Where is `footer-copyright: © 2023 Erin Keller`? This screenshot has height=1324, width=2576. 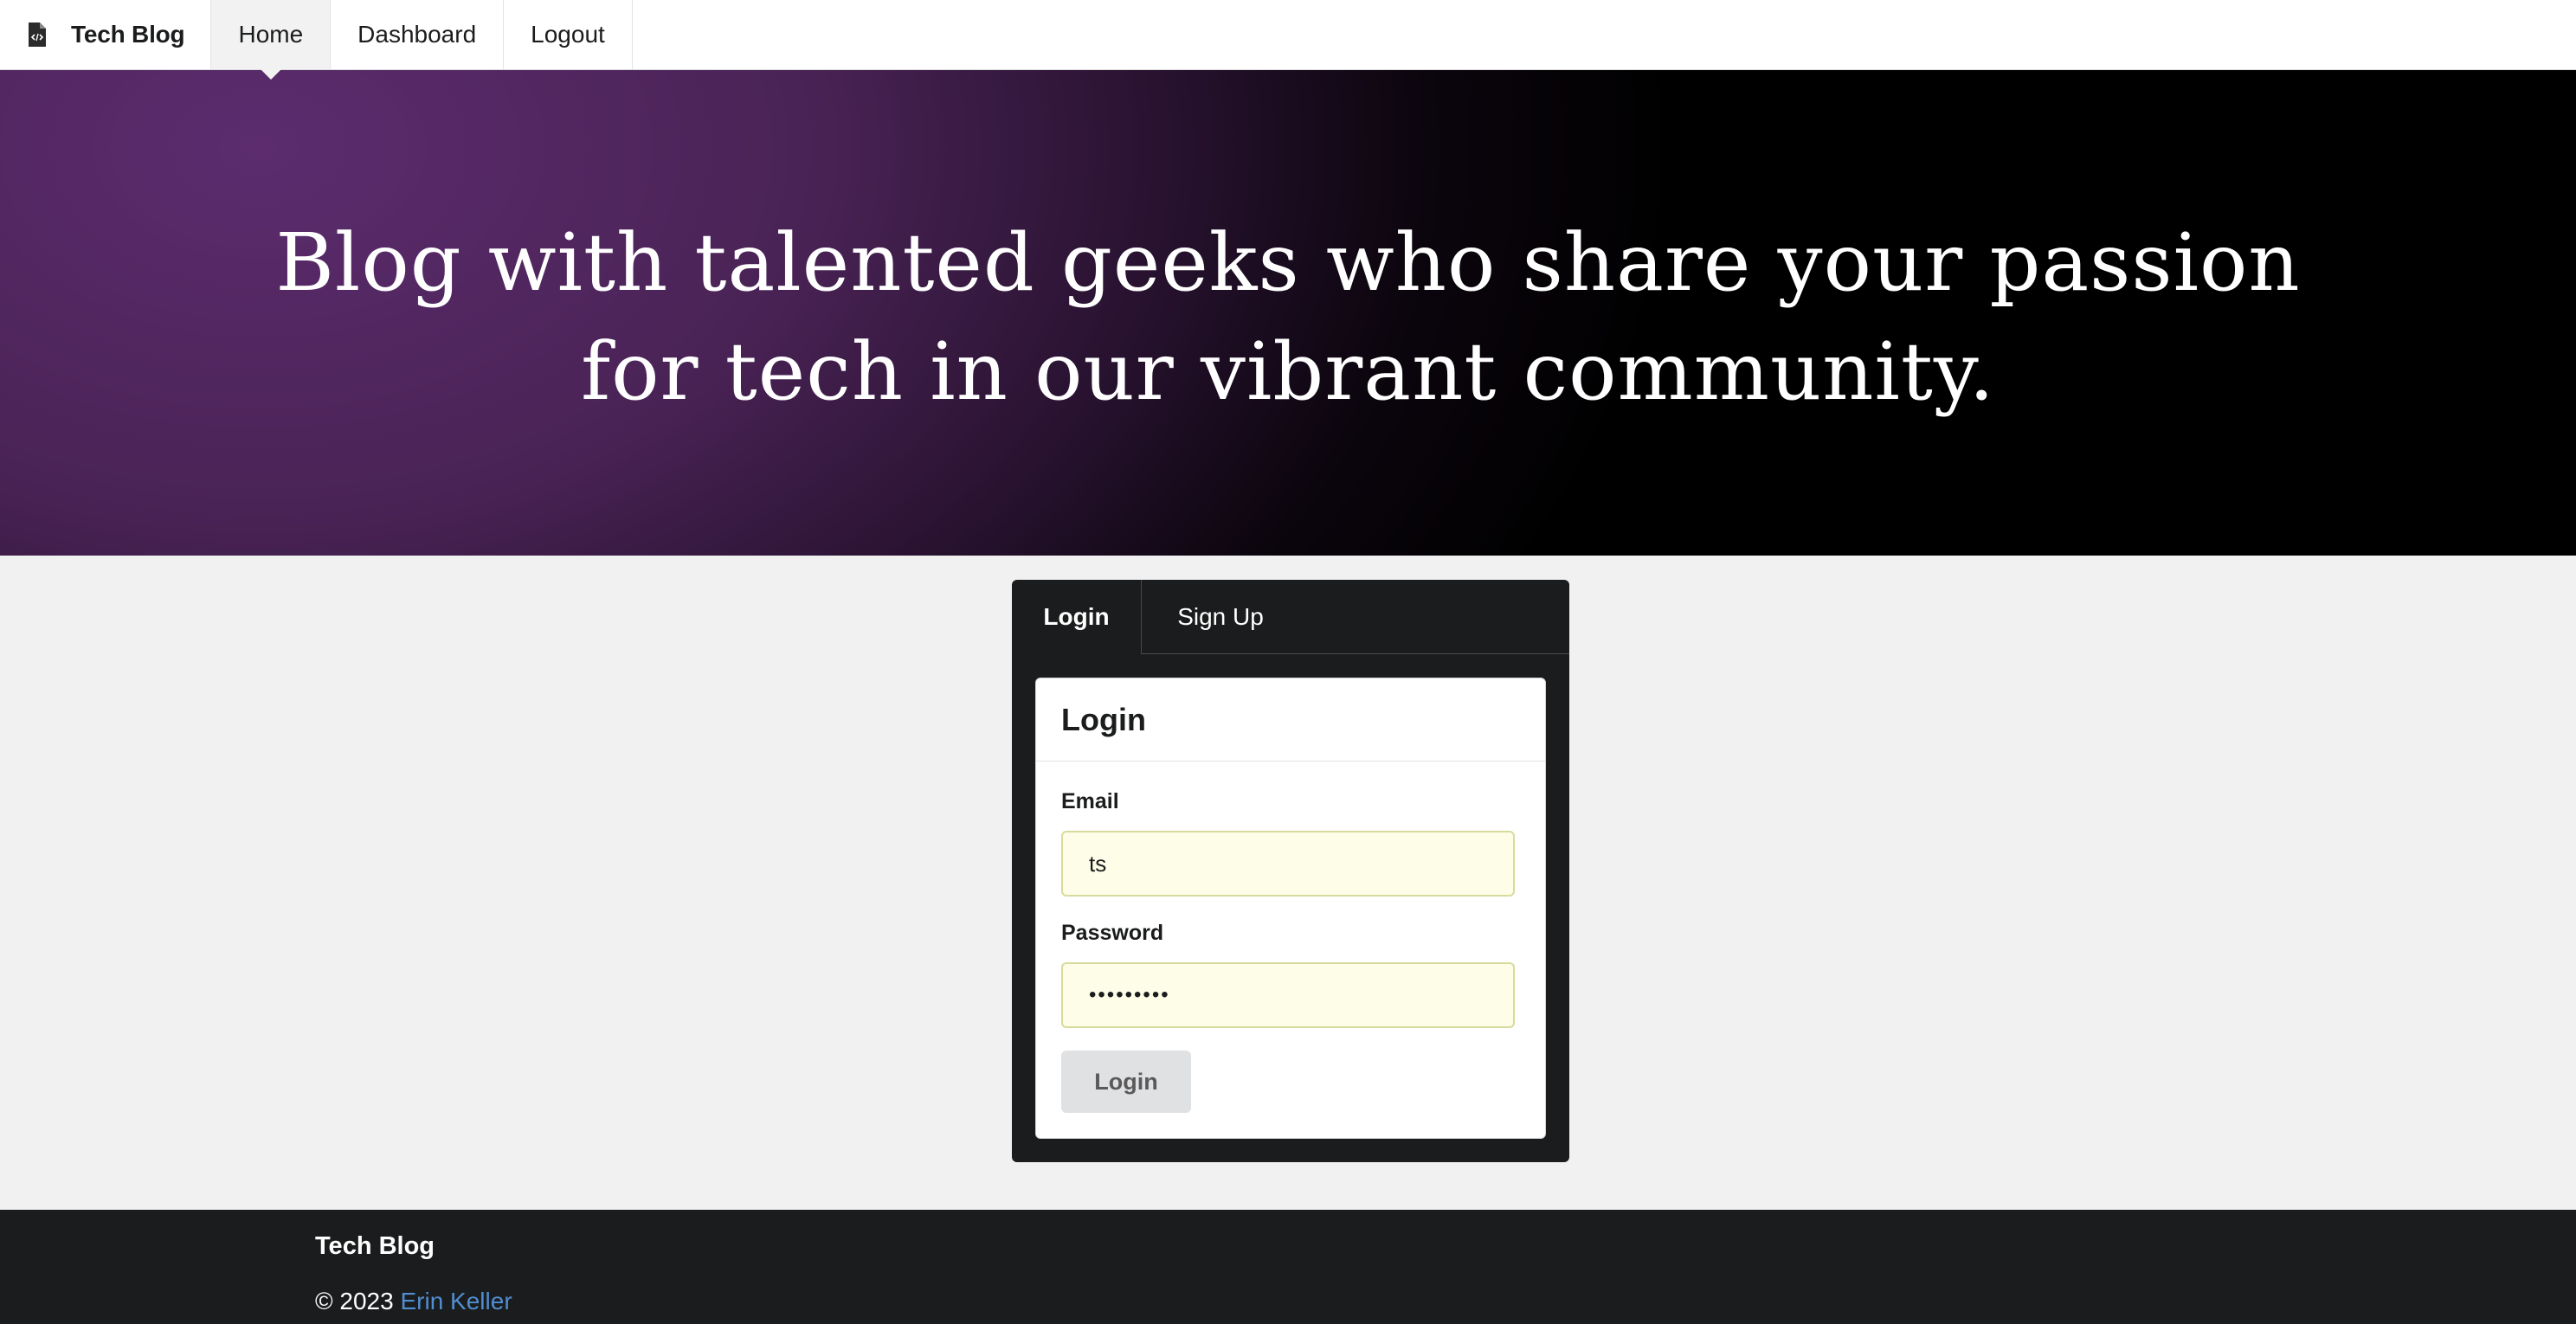
footer-copyright: © 2023 Erin Keller is located at coordinates (413, 1301).